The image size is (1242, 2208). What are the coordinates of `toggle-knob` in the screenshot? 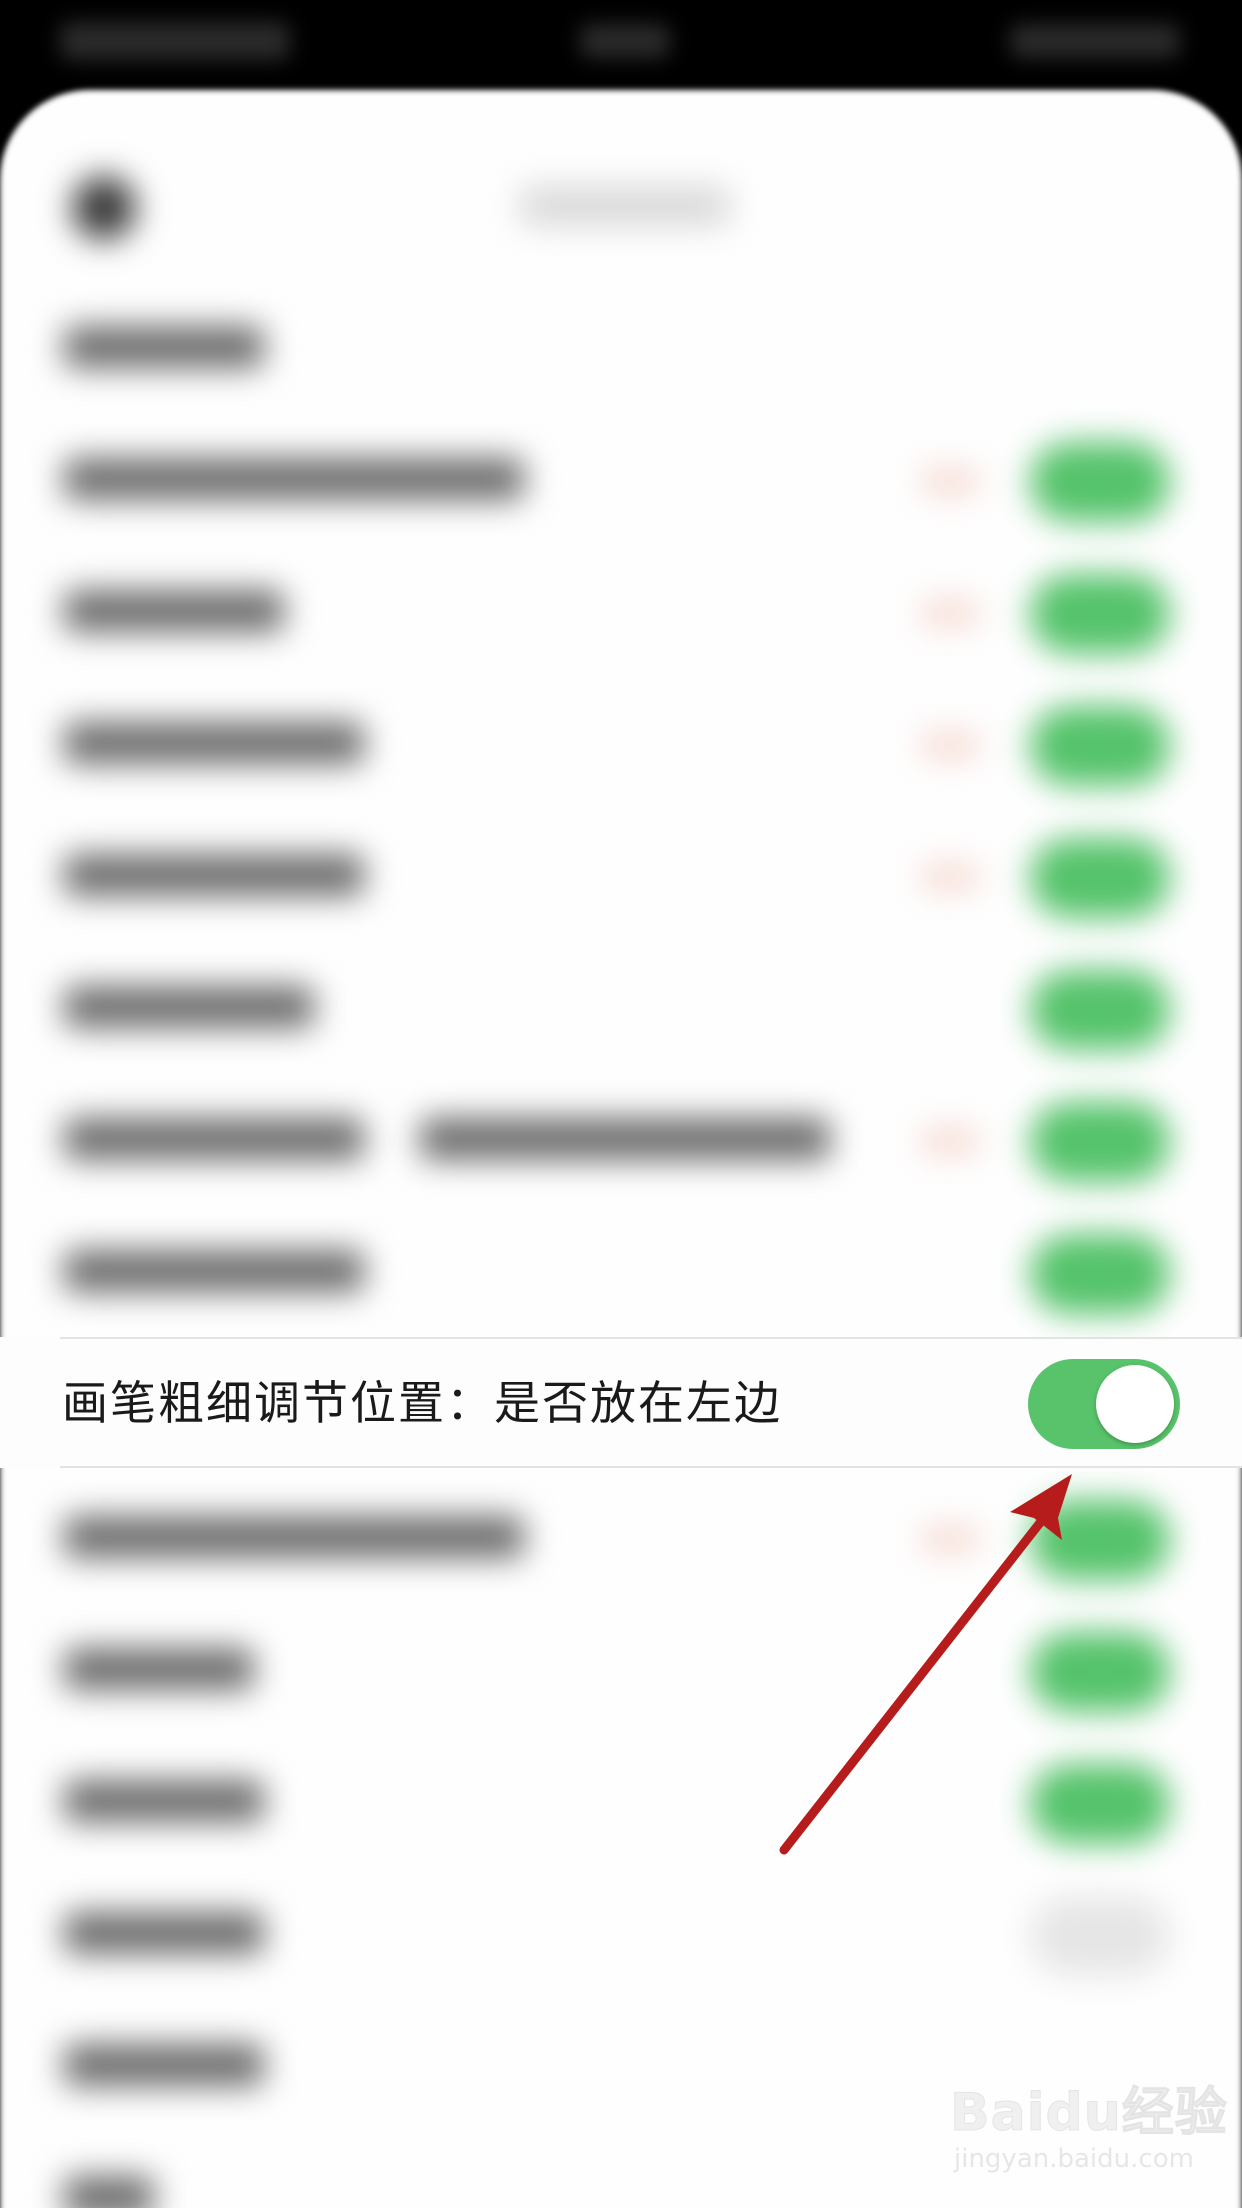 It's located at (1135, 1404).